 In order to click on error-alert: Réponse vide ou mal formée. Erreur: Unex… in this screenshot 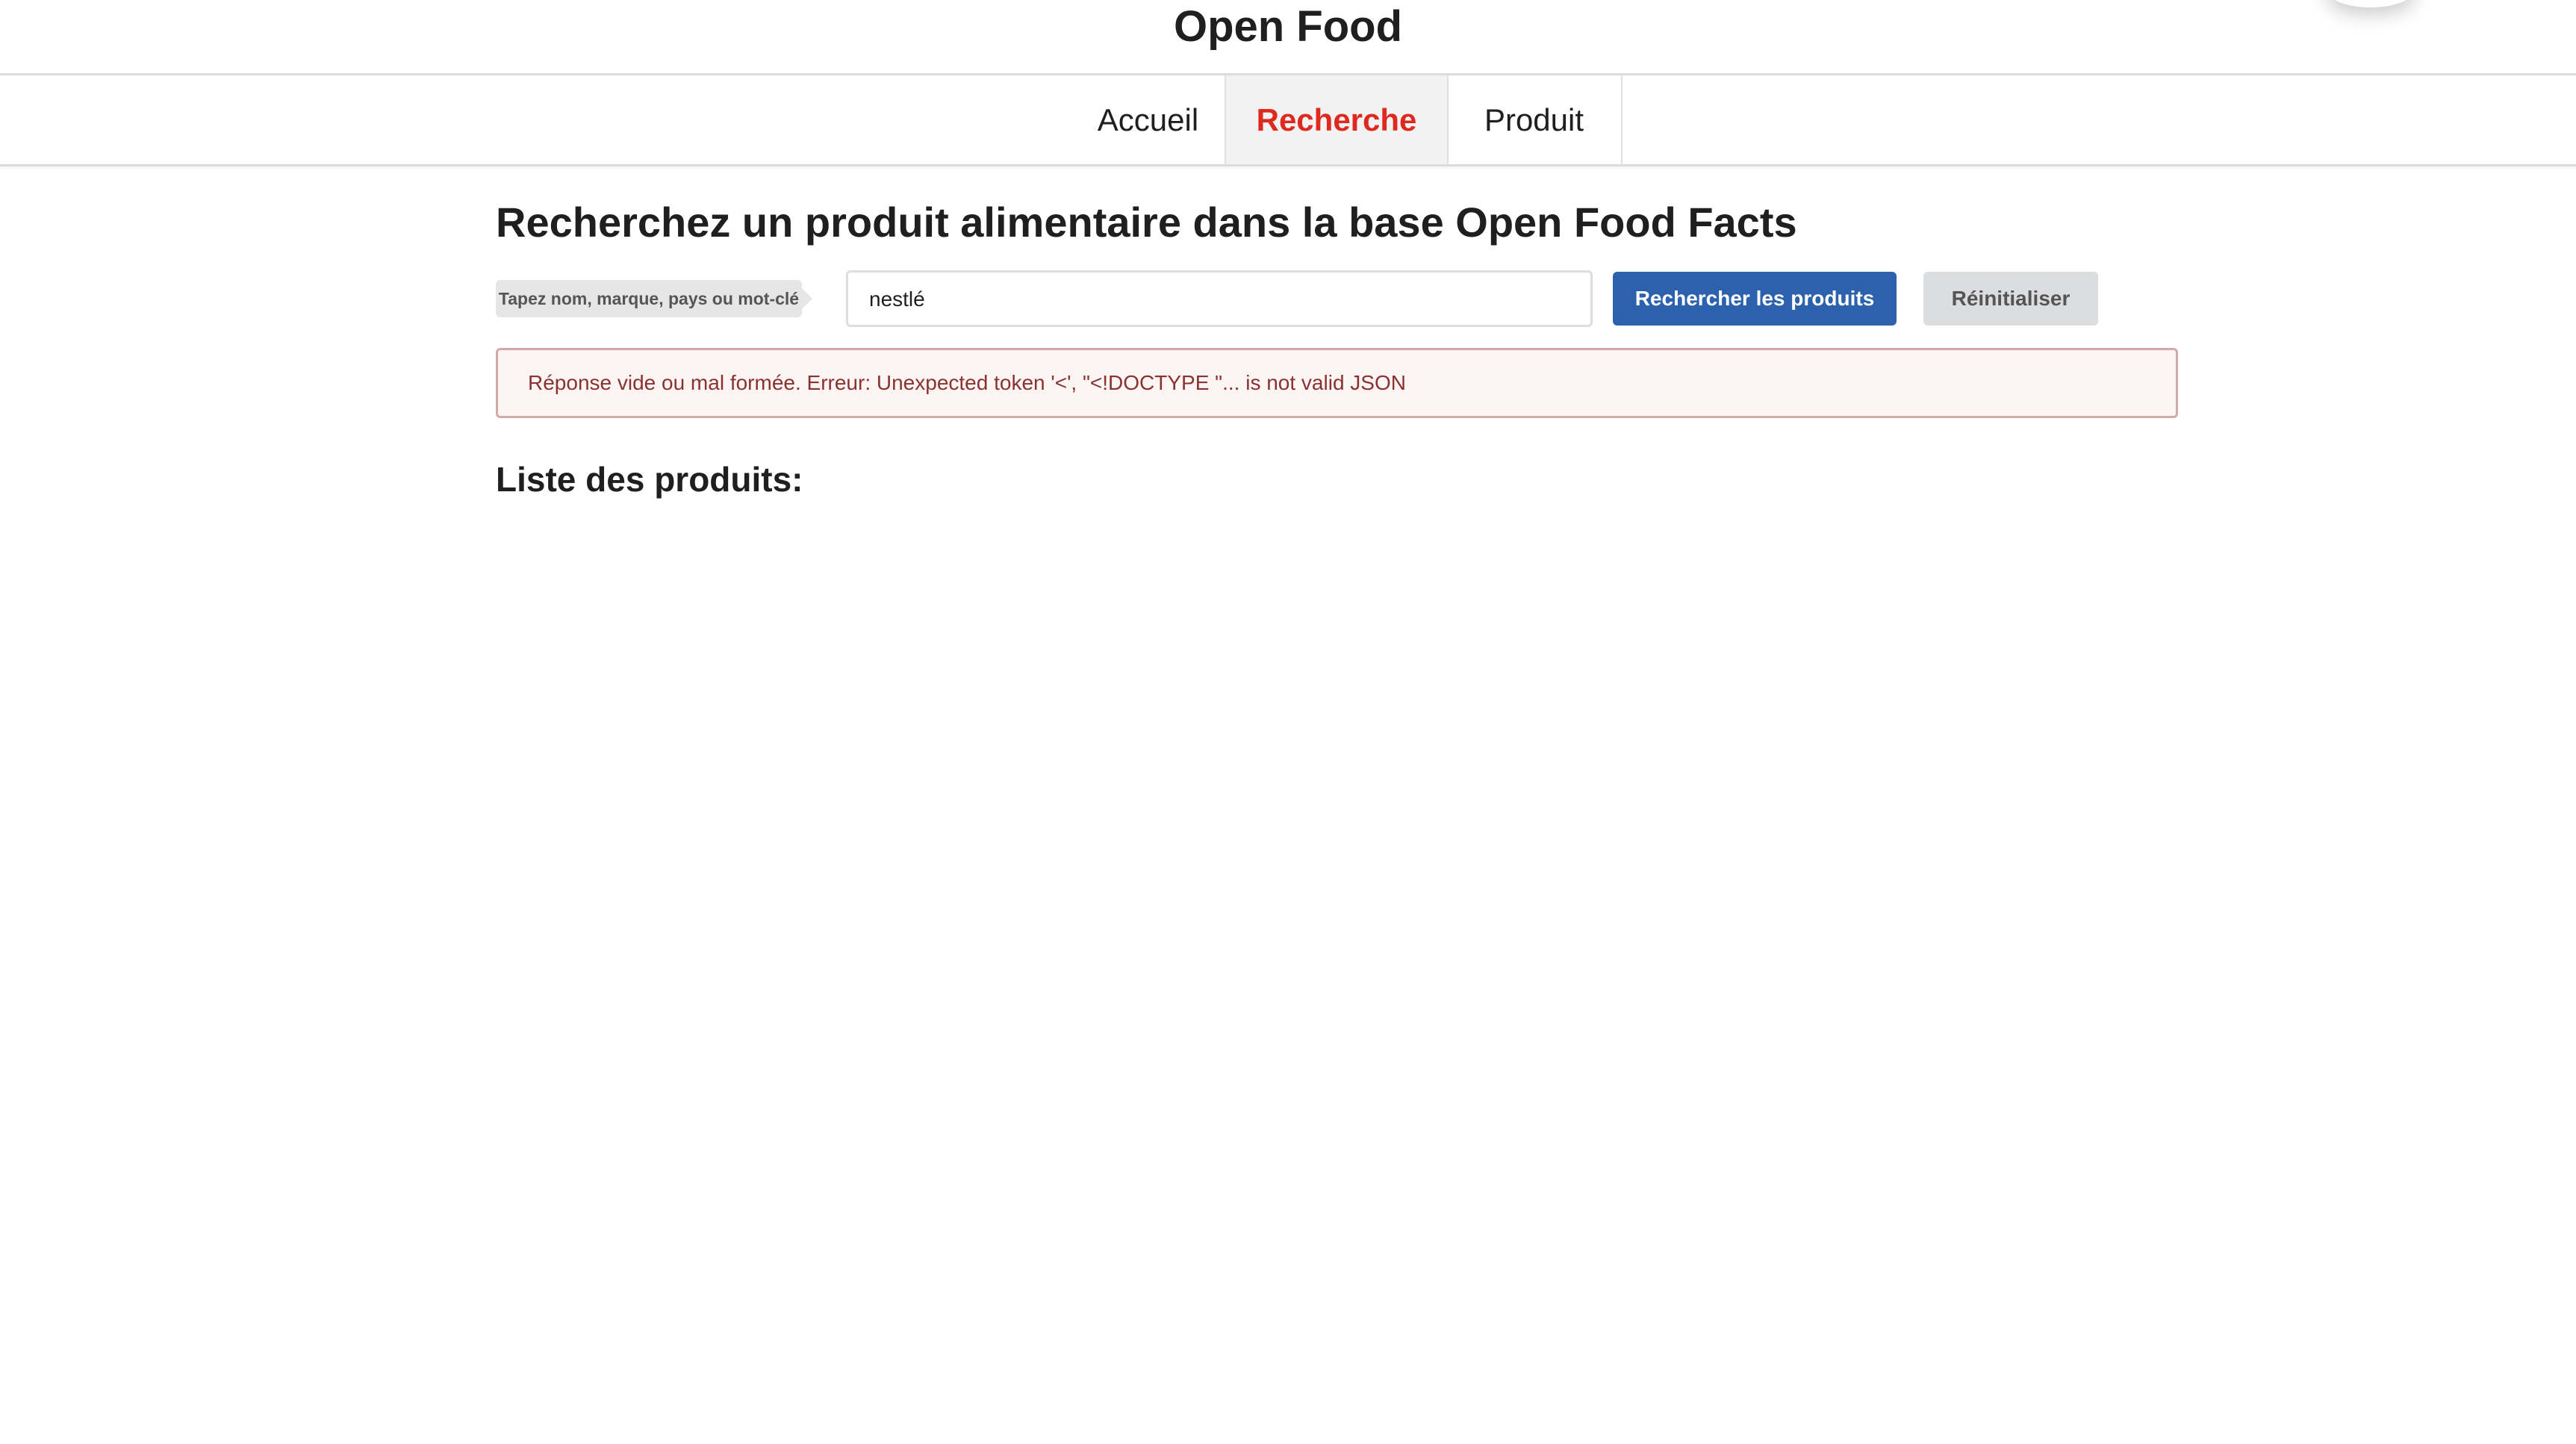, I will do `click(1337, 383)`.